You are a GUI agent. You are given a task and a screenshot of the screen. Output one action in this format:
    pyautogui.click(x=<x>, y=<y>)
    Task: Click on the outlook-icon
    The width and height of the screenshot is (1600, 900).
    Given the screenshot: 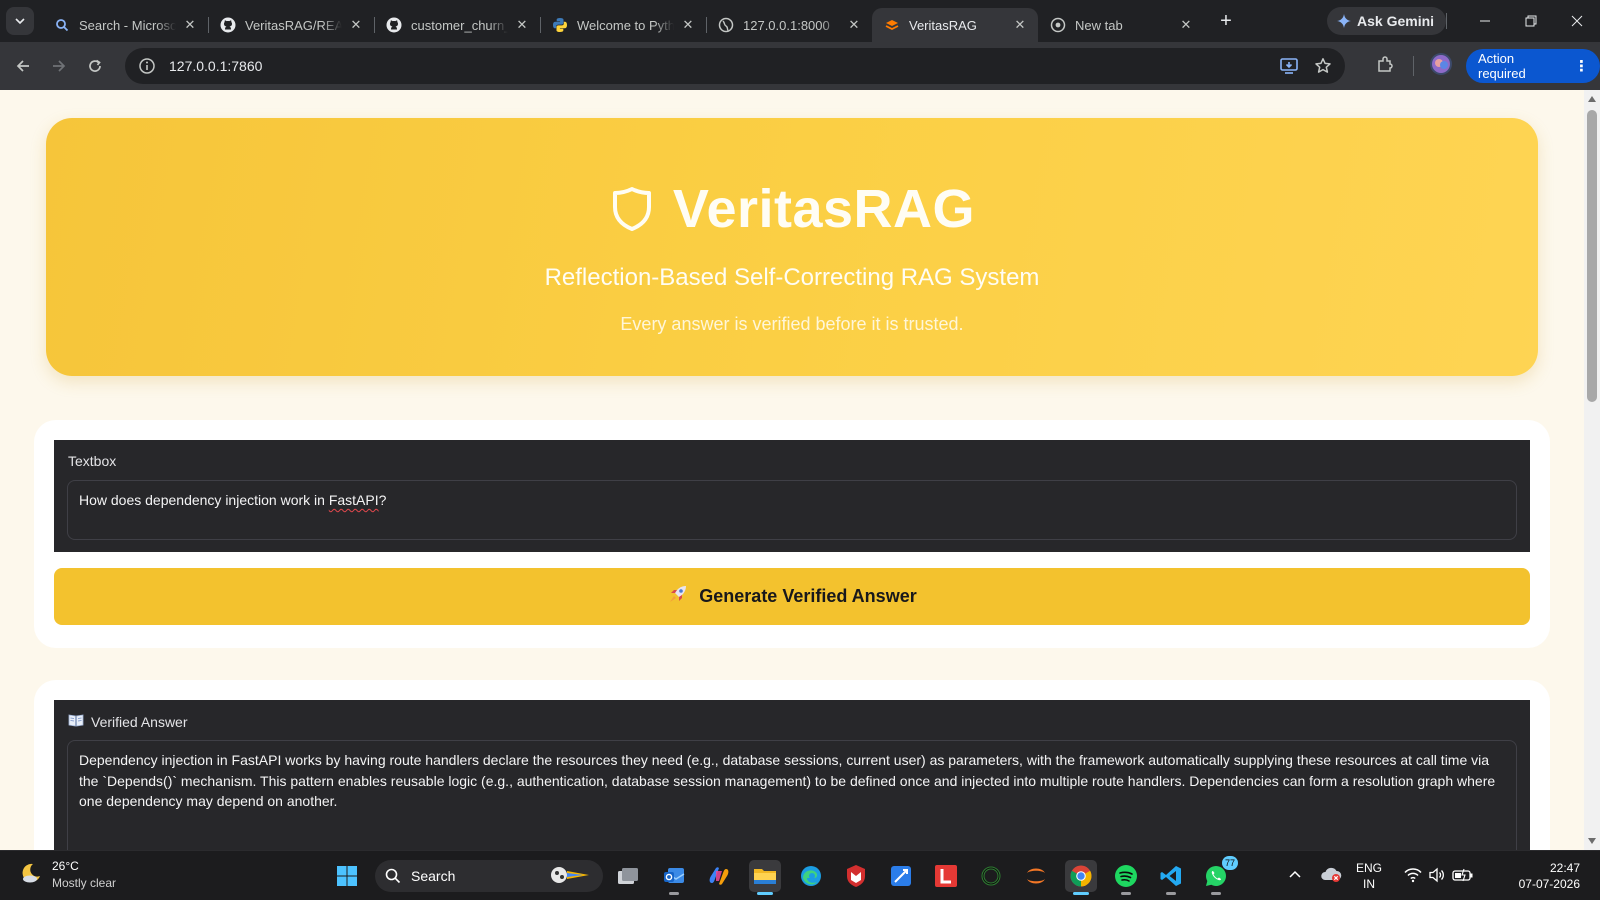 What is the action you would take?
    pyautogui.click(x=674, y=875)
    